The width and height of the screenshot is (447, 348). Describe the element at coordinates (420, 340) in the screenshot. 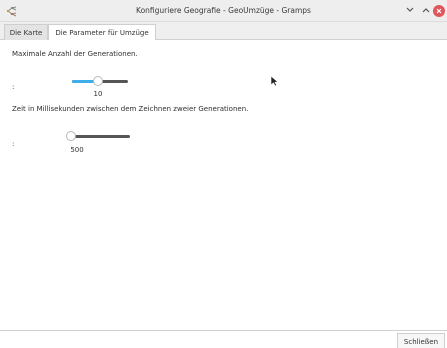

I see `close-button: Schließen` at that location.